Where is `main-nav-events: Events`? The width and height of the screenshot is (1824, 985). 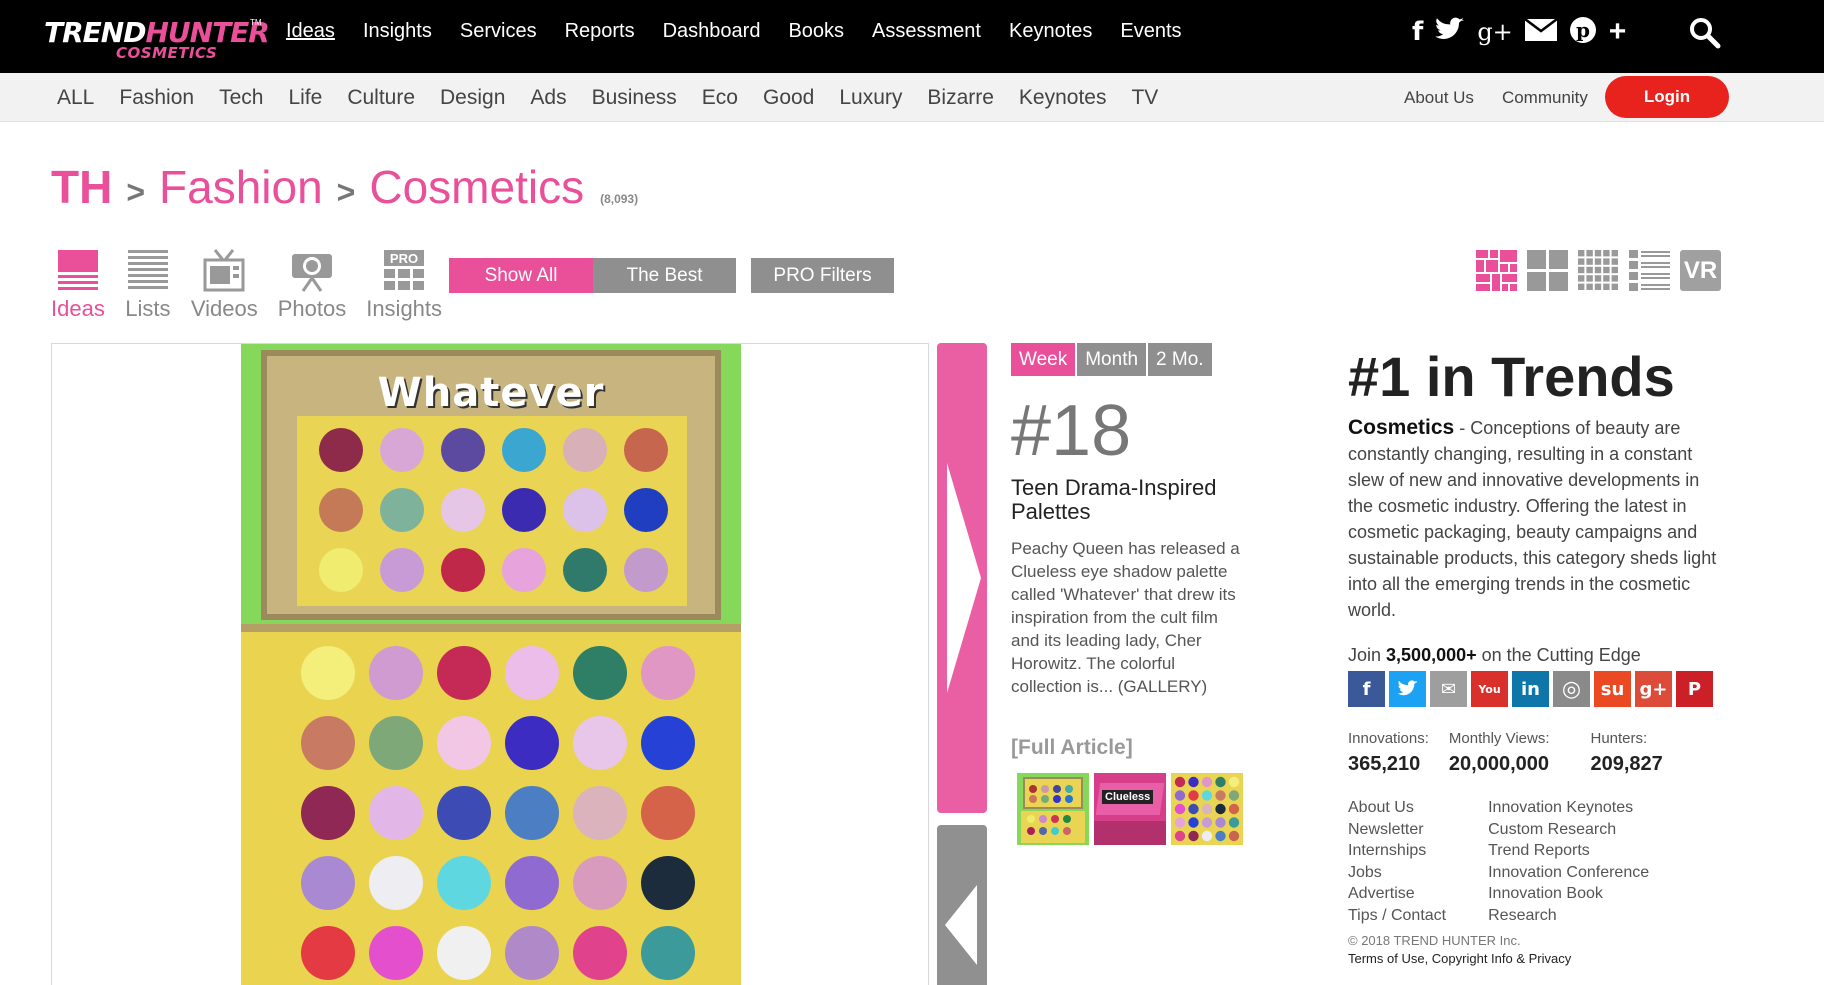 main-nav-events: Events is located at coordinates (1150, 31).